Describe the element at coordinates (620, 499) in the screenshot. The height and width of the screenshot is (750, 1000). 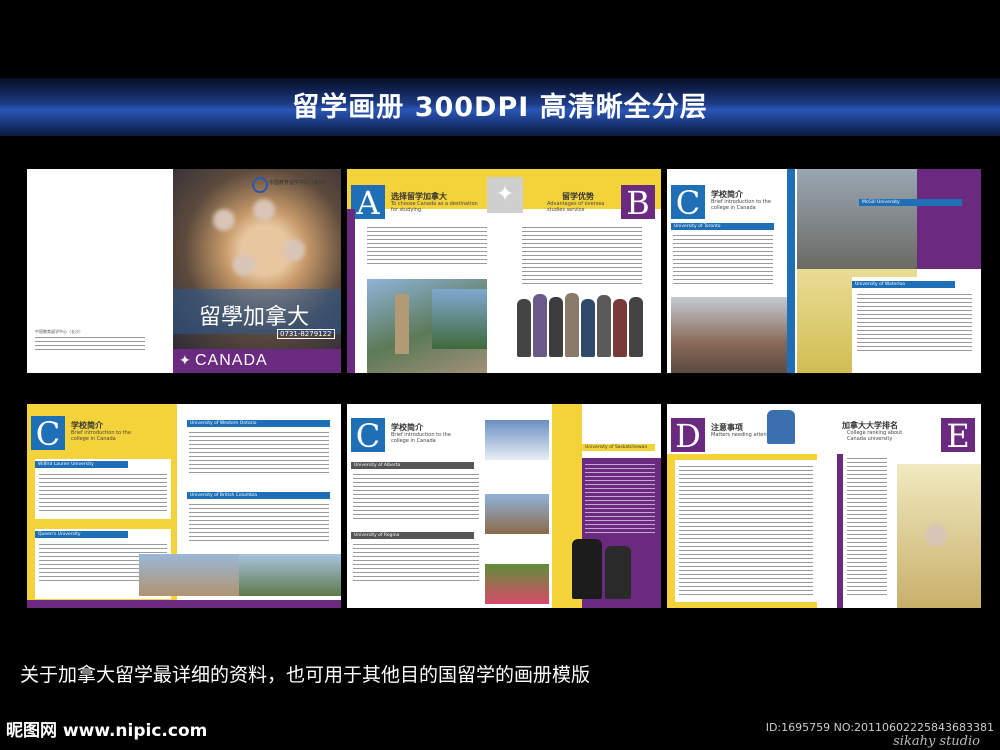
I see `uni-saskatchewan-text` at that location.